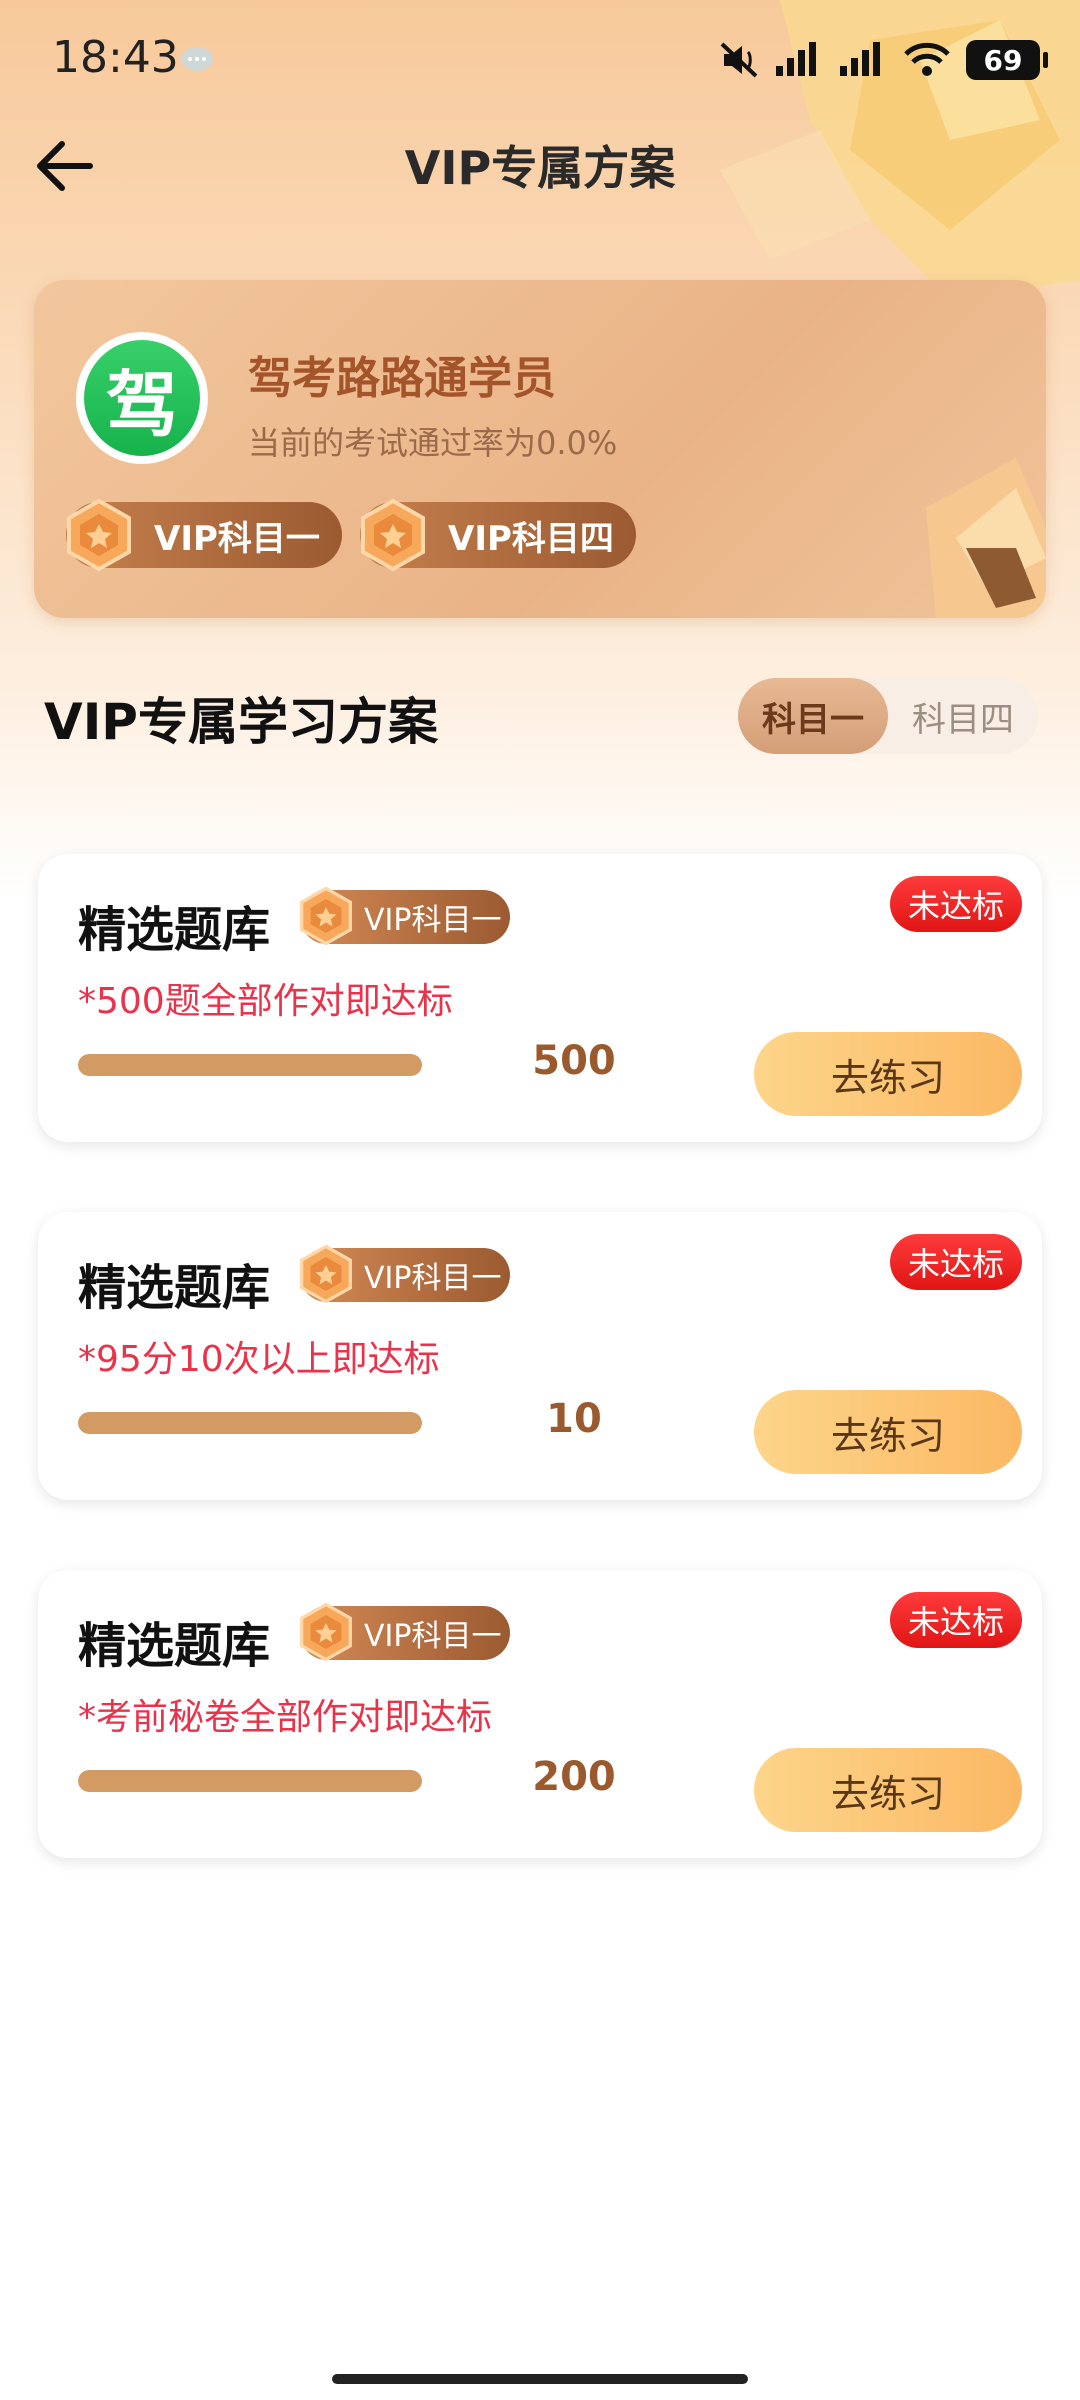 This screenshot has height=2400, width=1080. Describe the element at coordinates (433, 443) in the screenshot. I see `pass-rate-text: 当前的考试通过率为0.0%` at that location.